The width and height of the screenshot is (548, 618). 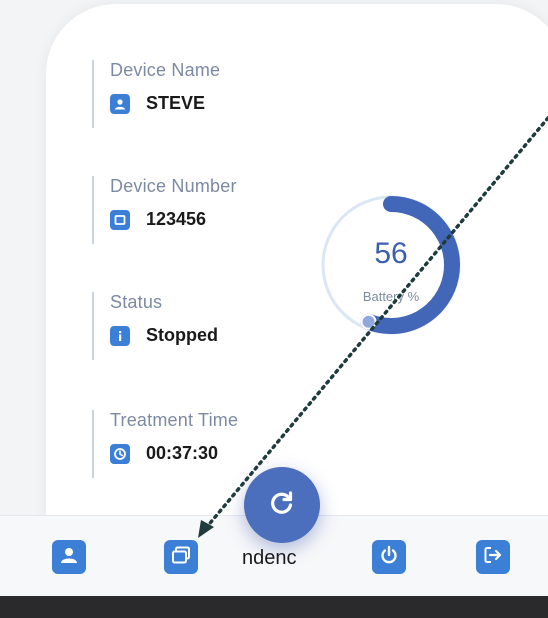 I want to click on windows-icon, so click(x=181, y=557).